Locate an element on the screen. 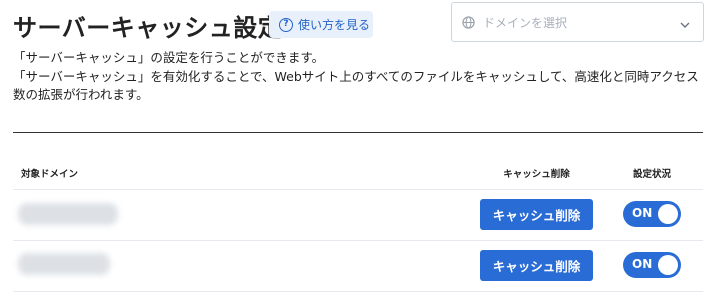 The width and height of the screenshot is (710, 299). chevron-down-icon is located at coordinates (685, 25).